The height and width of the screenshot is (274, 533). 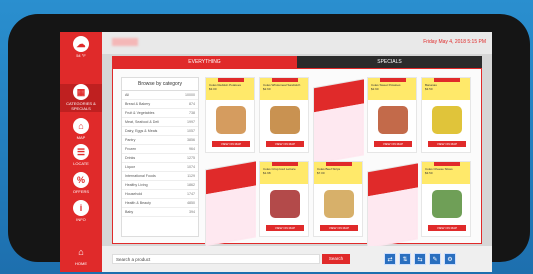 What do you see at coordinates (81, 129) in the screenshot?
I see `rail-item-map: ⌂ MAP` at bounding box center [81, 129].